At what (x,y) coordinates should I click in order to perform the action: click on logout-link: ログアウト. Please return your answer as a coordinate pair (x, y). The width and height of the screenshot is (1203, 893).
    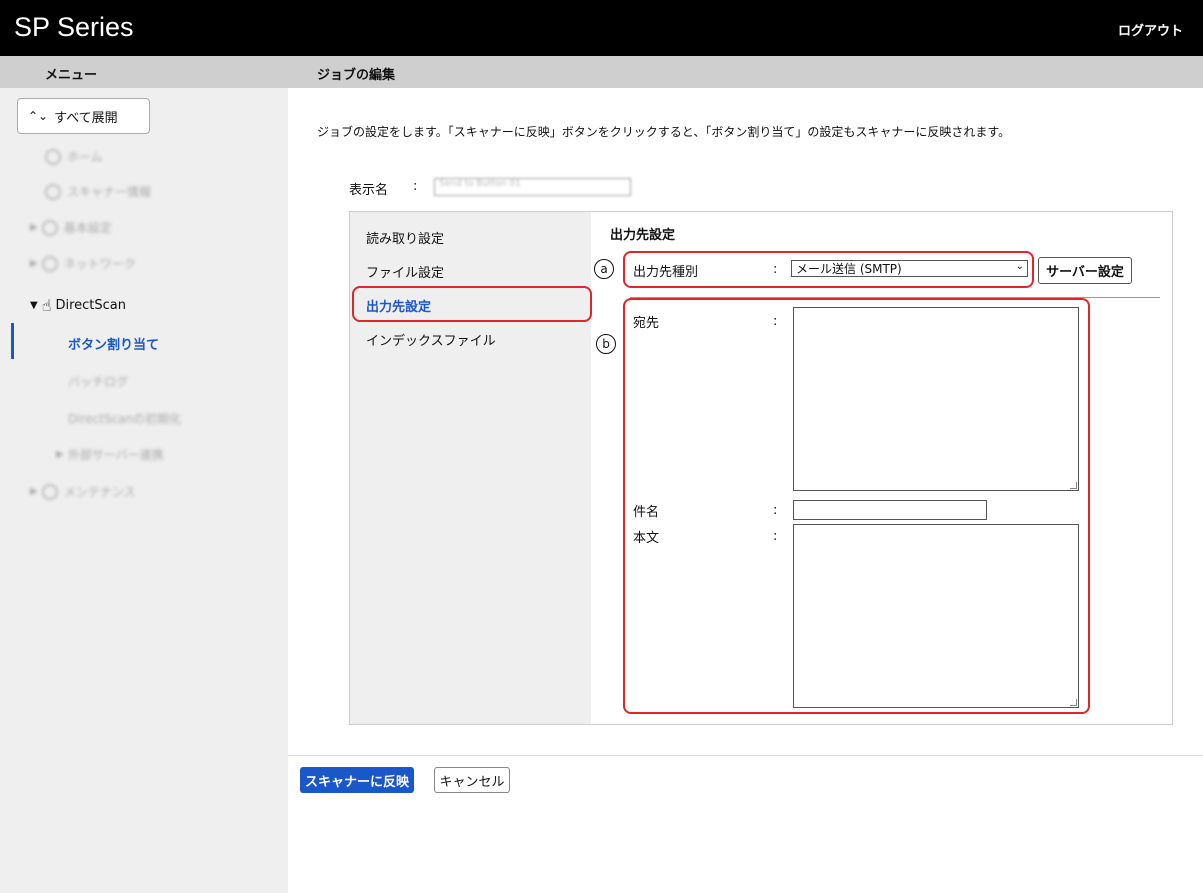
    Looking at the image, I should click on (1150, 29).